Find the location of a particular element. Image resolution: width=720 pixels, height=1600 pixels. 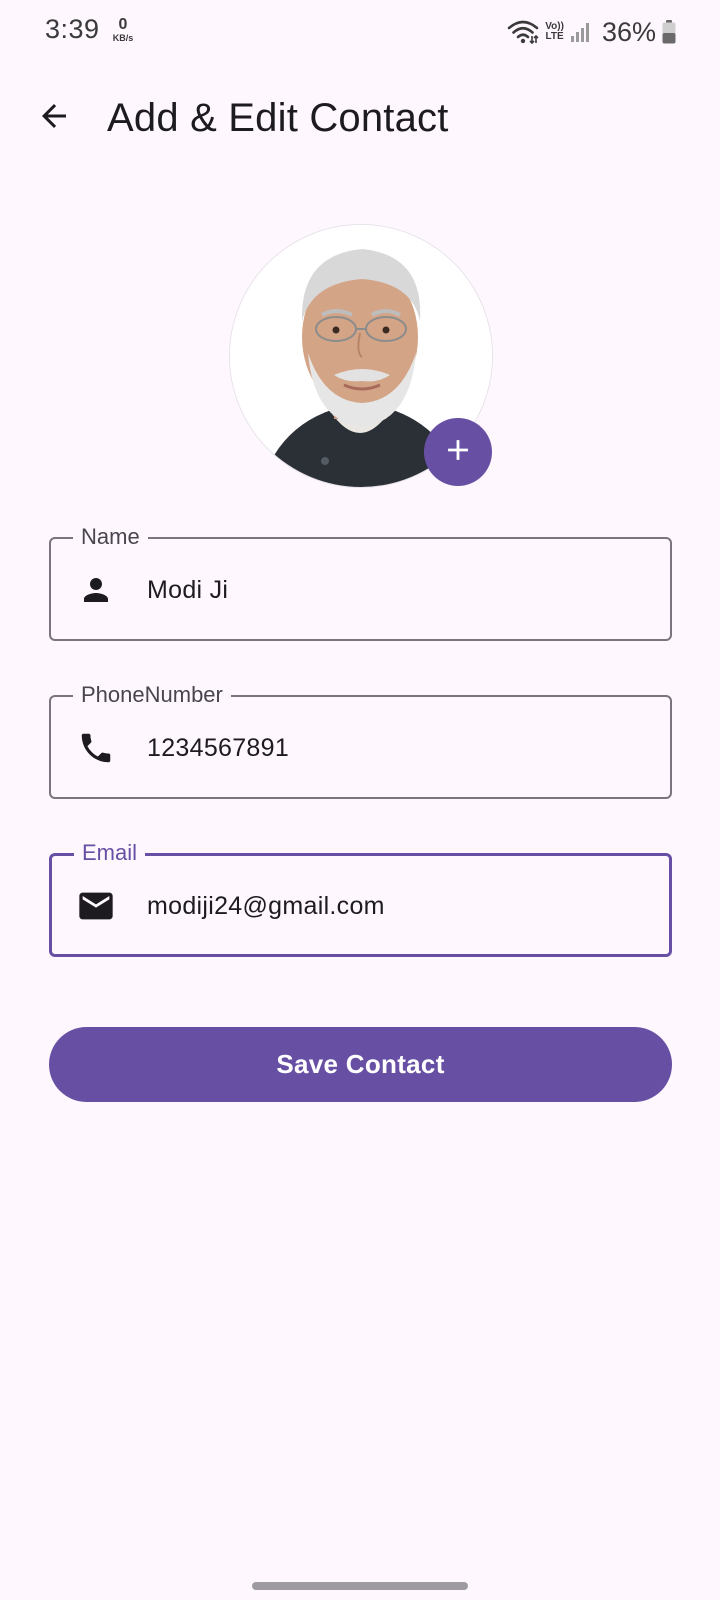

email-label: Email is located at coordinates (110, 853).